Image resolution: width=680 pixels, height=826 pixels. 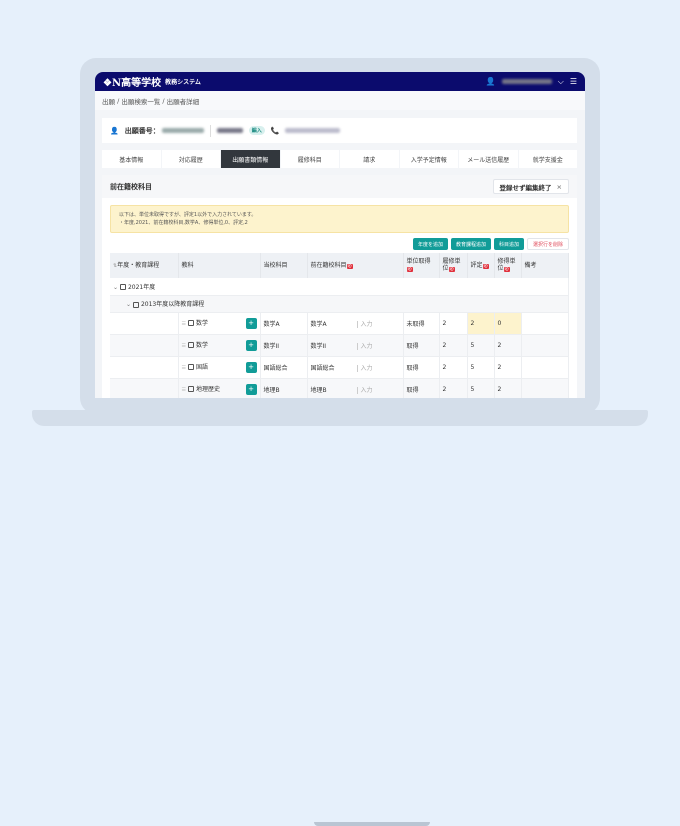 What do you see at coordinates (219, 367) in the screenshot?
I see `subject-cell: ☰ 国語 +` at bounding box center [219, 367].